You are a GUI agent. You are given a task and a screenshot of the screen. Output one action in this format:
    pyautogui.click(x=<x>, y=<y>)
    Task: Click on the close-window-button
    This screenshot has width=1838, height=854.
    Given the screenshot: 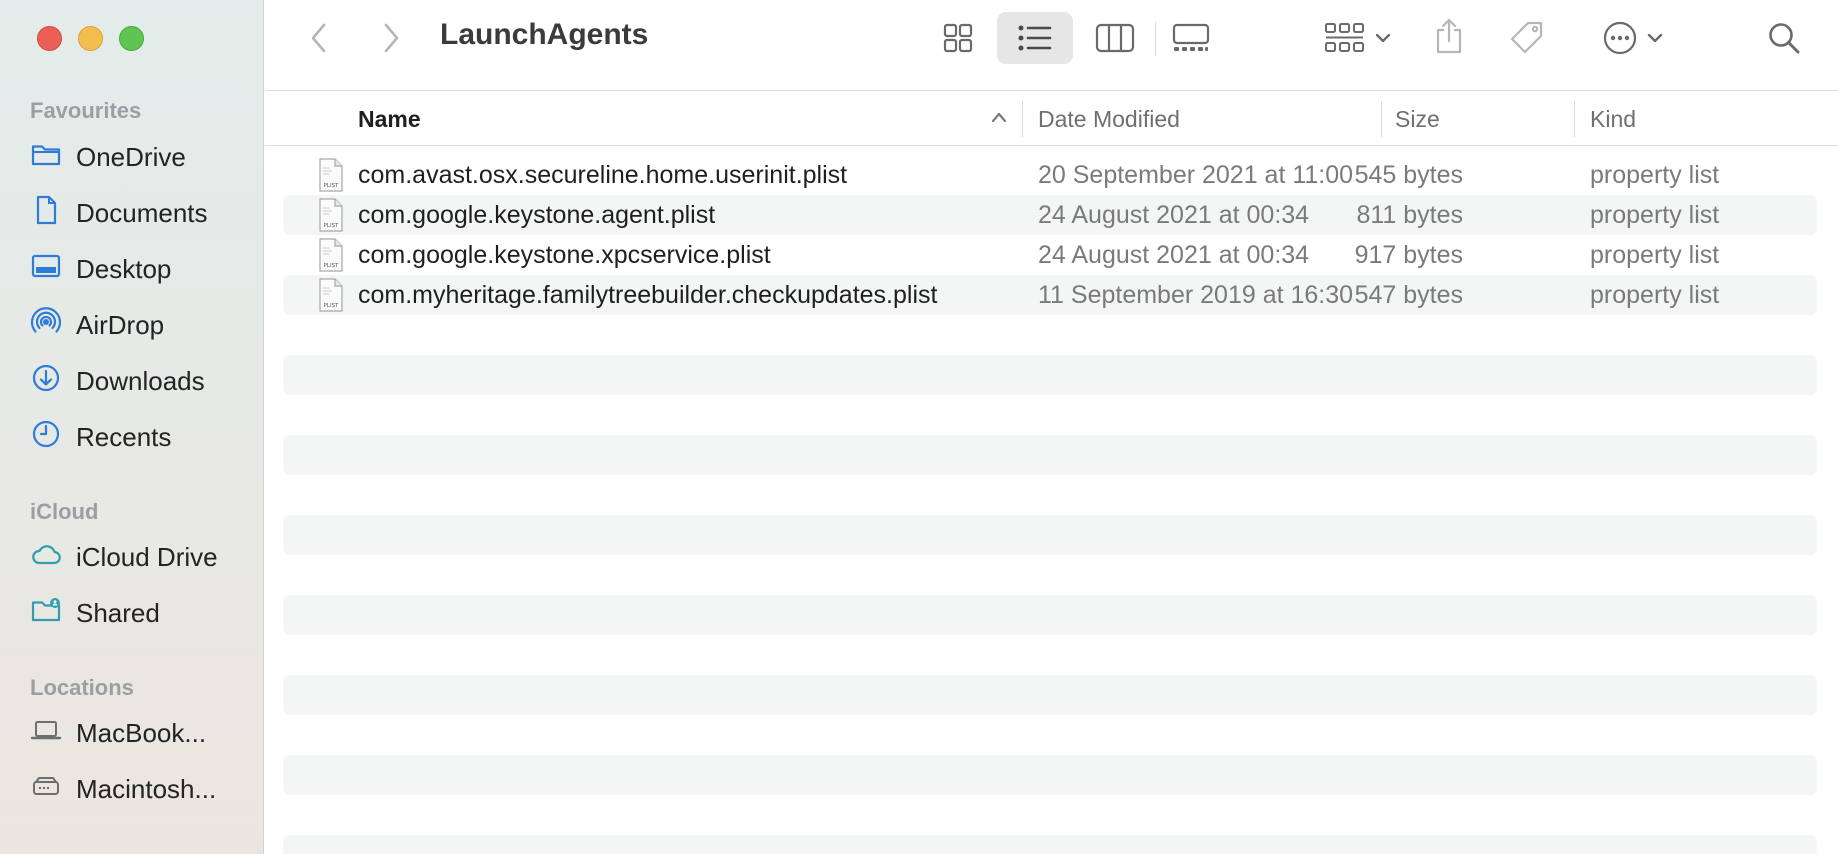 What is the action you would take?
    pyautogui.click(x=49, y=38)
    